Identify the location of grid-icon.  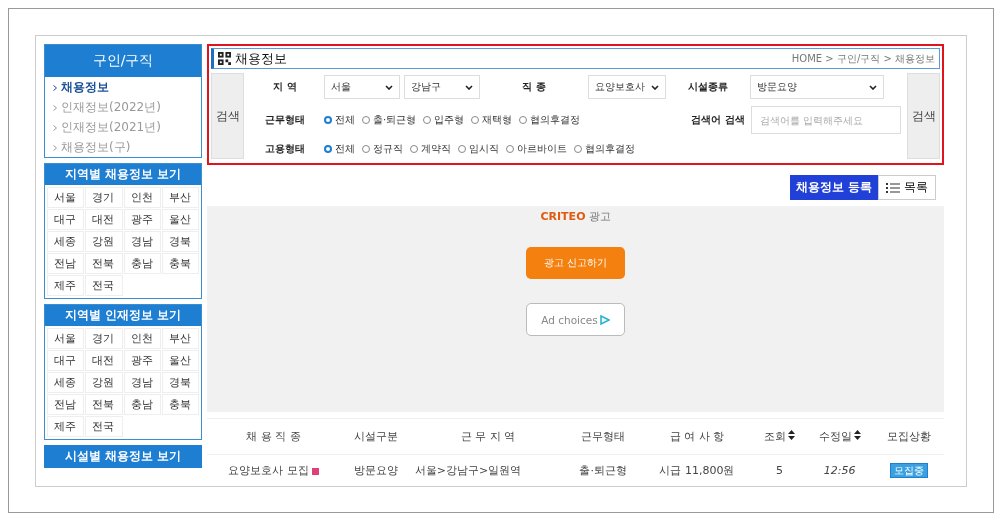
(224, 58).